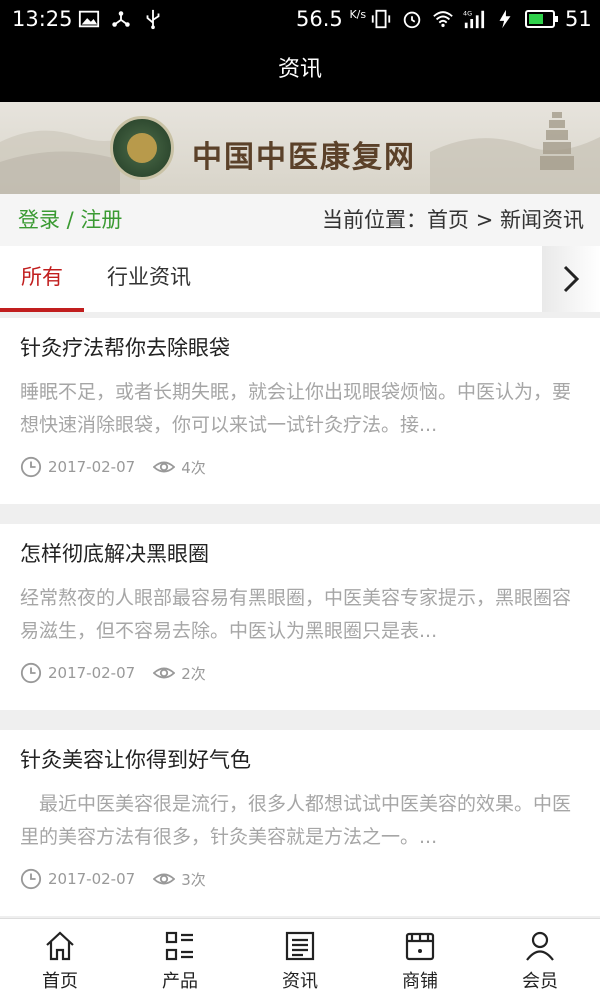 The width and height of the screenshot is (600, 1000). I want to click on nav-label: 产品, so click(180, 981).